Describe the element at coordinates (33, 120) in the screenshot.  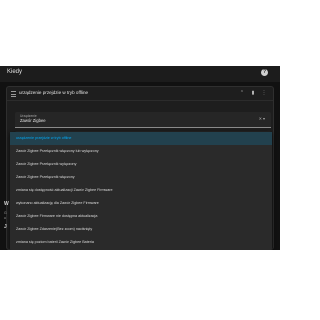
I see `device-field-value: Zawór Zigbee` at that location.